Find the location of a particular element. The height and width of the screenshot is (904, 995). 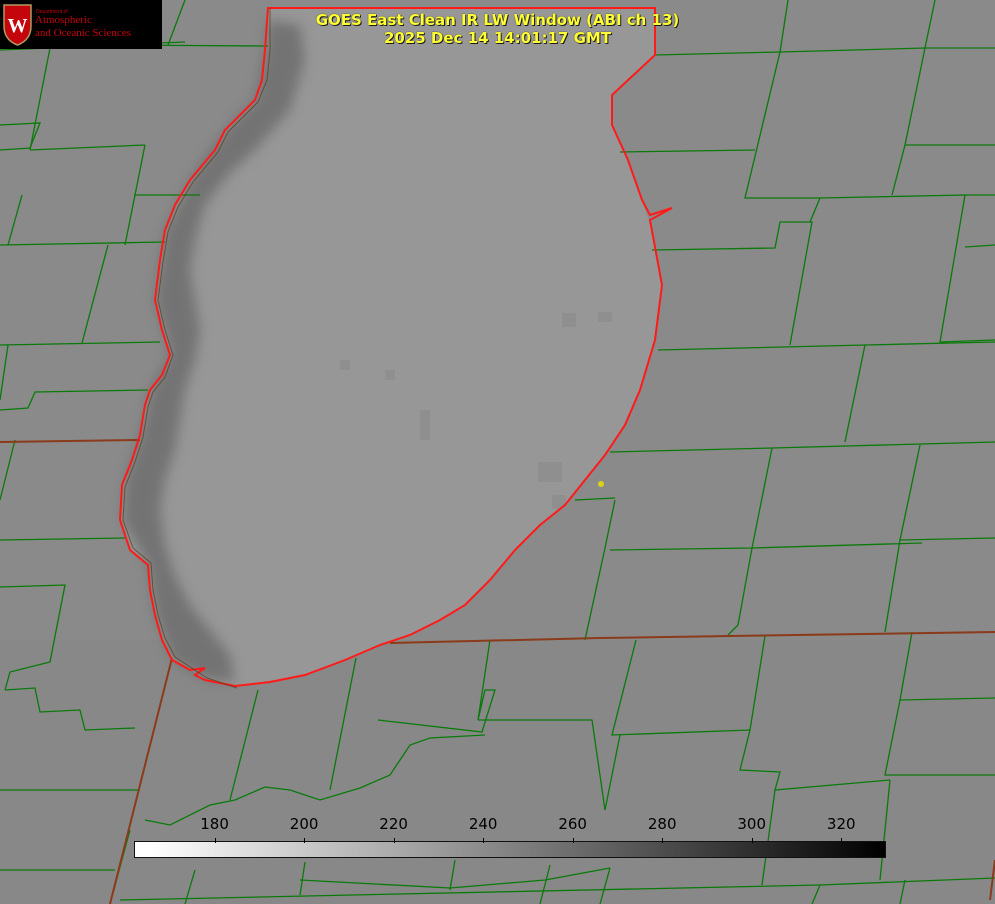

colorbar-tick-label: 320 is located at coordinates (841, 824).